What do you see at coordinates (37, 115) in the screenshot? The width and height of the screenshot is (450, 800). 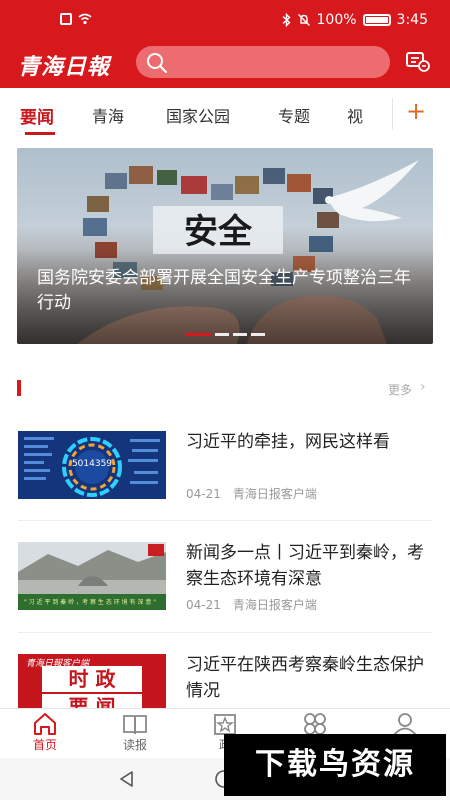 I see `tab-yaowen: 要闻` at bounding box center [37, 115].